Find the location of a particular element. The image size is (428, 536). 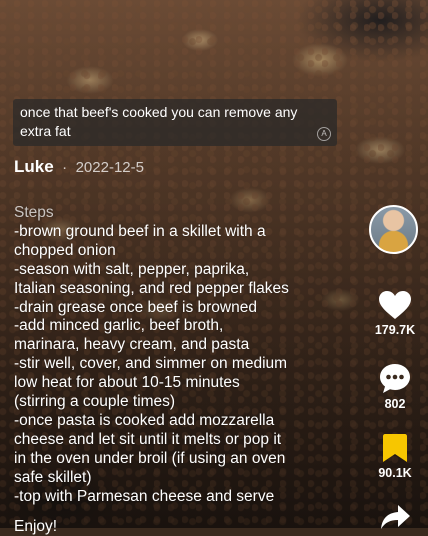

description-line: marinara, heavy cream, and pasta is located at coordinates (132, 345).